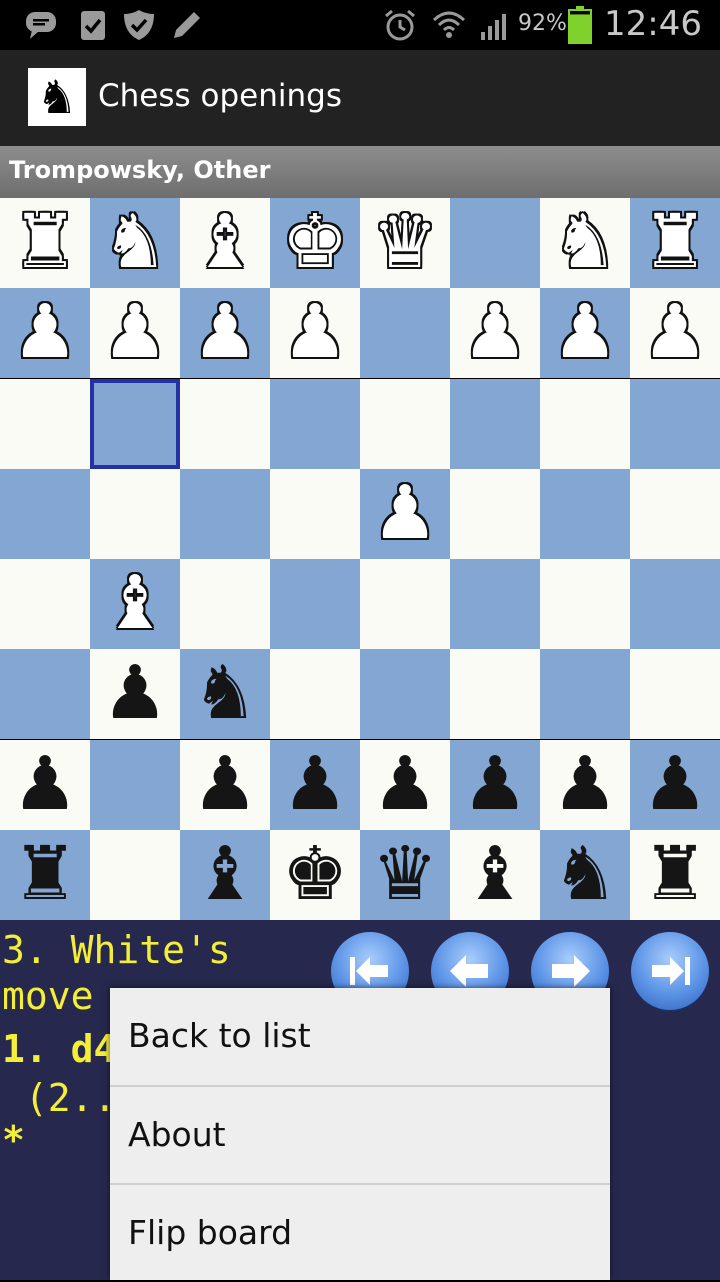 This screenshot has height=1282, width=720. What do you see at coordinates (225, 423) in the screenshot?
I see `square-c3` at bounding box center [225, 423].